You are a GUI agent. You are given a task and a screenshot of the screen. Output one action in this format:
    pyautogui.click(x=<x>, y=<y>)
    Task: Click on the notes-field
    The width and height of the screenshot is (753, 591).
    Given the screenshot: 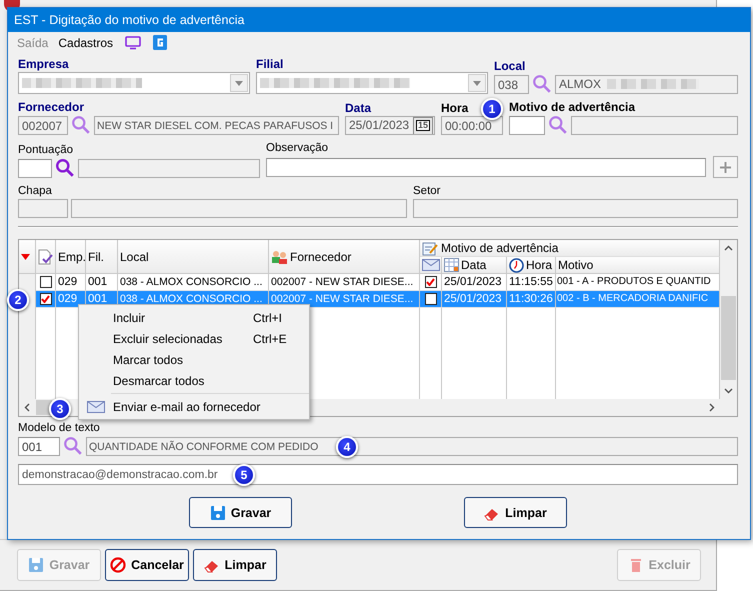 What is the action you would take?
    pyautogui.click(x=486, y=167)
    